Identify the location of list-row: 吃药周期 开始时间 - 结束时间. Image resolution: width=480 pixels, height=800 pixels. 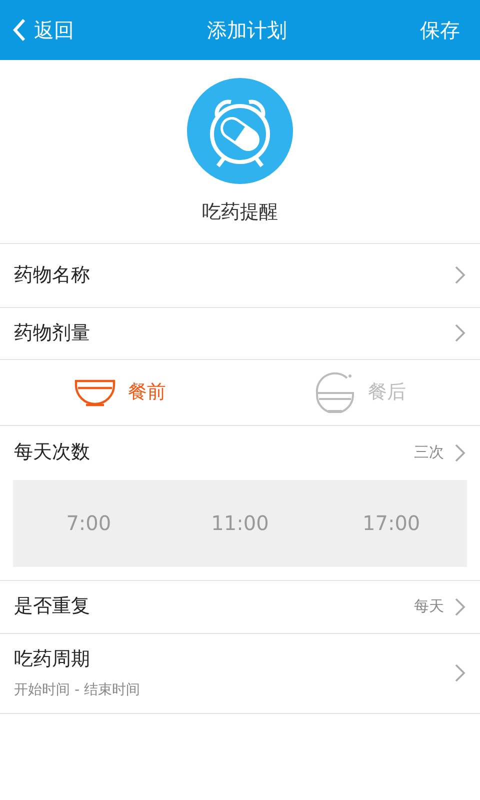
(240, 674).